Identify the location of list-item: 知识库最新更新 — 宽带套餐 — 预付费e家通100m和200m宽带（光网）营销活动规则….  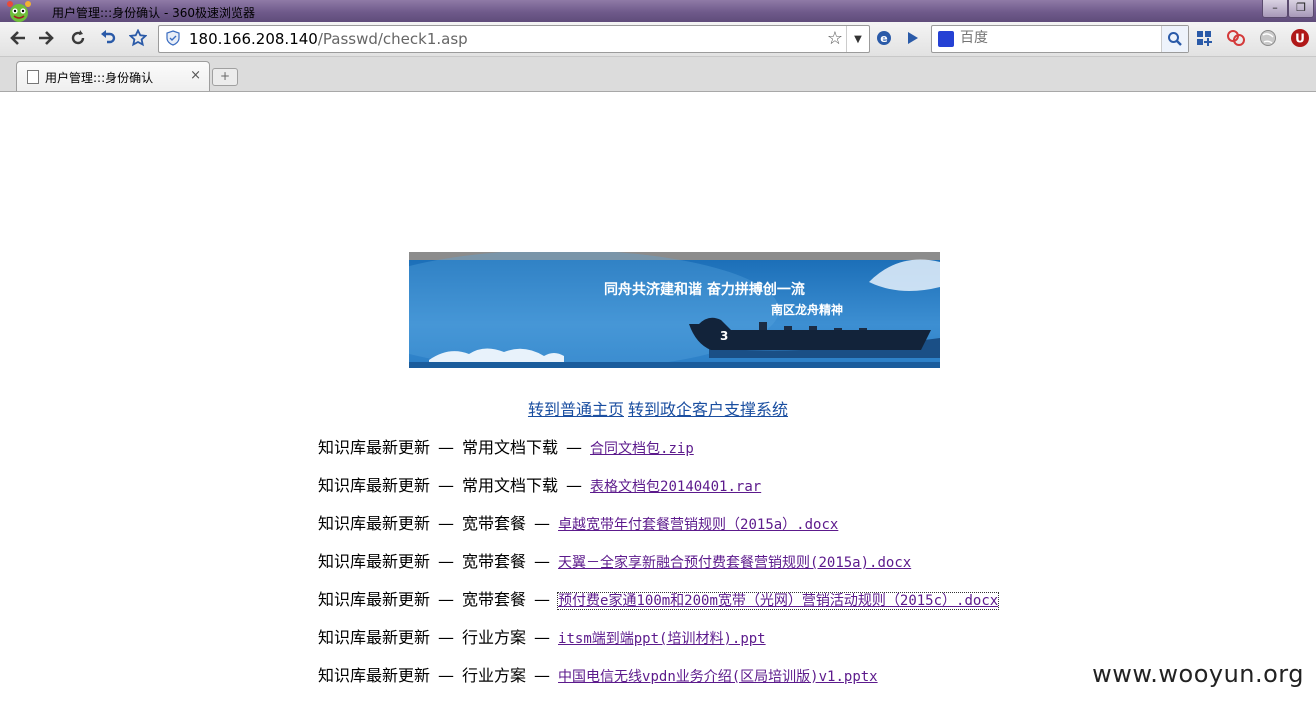
(659, 605).